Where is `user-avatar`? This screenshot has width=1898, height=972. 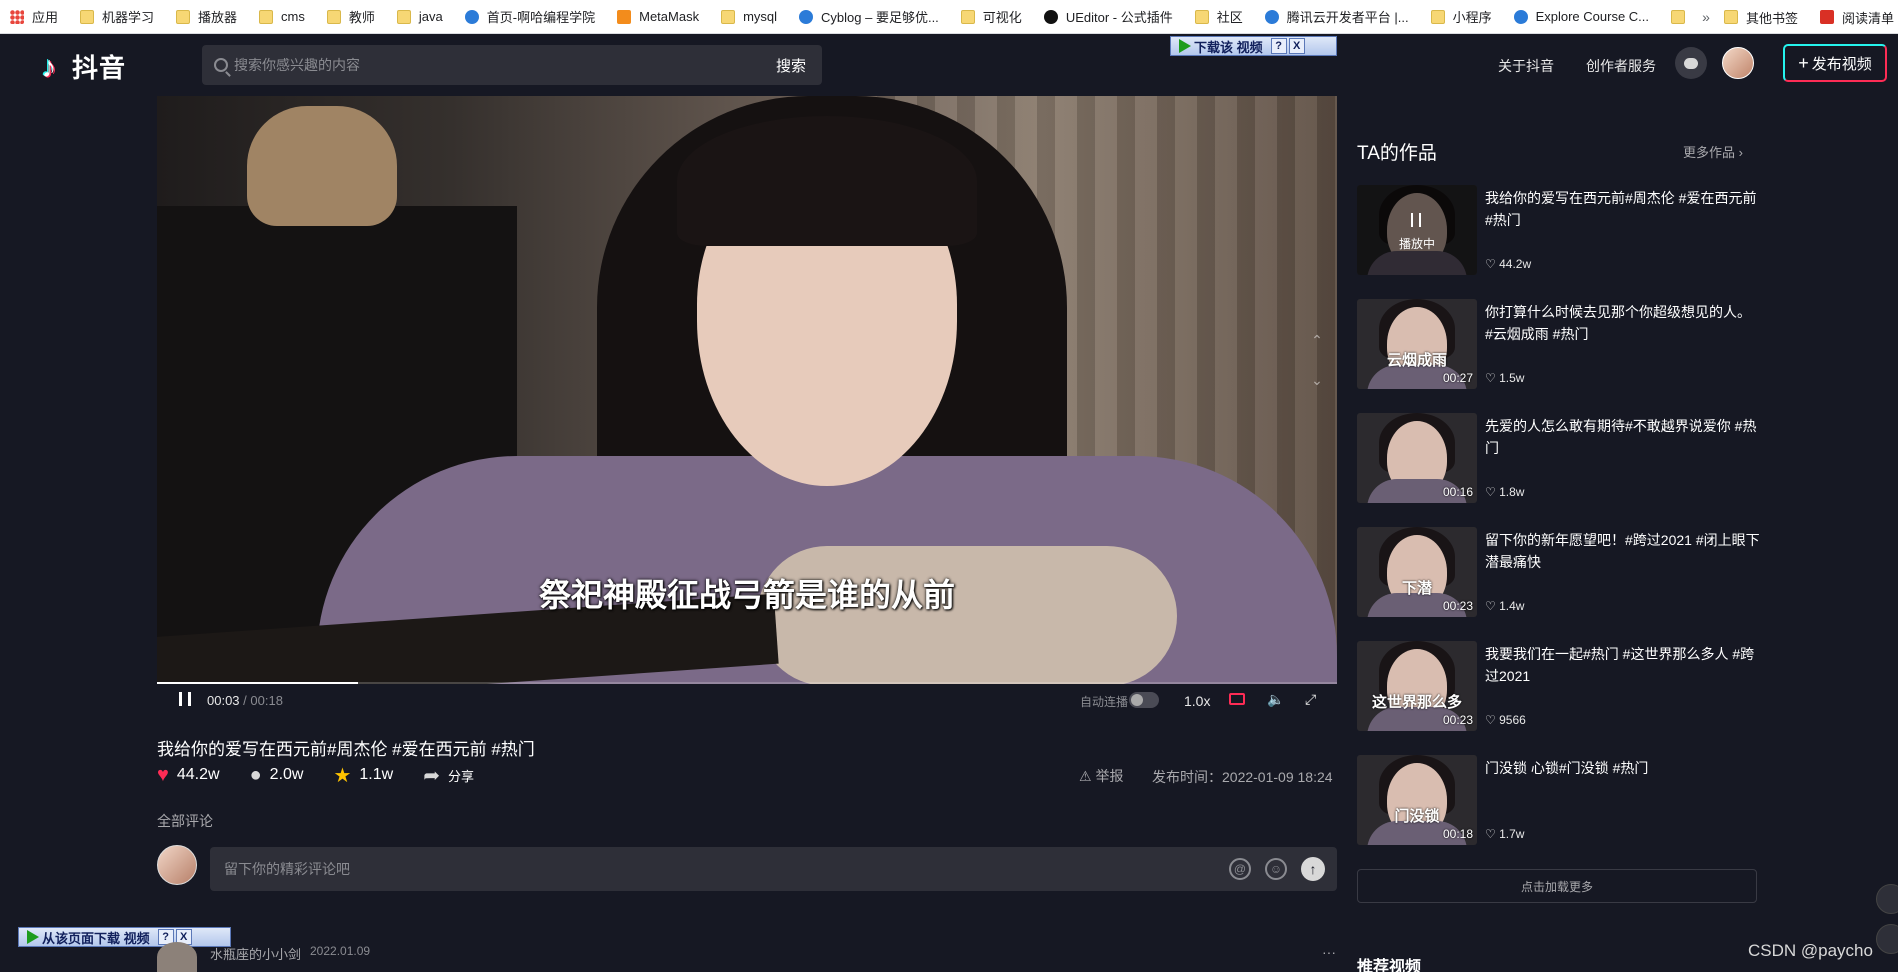
user-avatar is located at coordinates (1738, 63).